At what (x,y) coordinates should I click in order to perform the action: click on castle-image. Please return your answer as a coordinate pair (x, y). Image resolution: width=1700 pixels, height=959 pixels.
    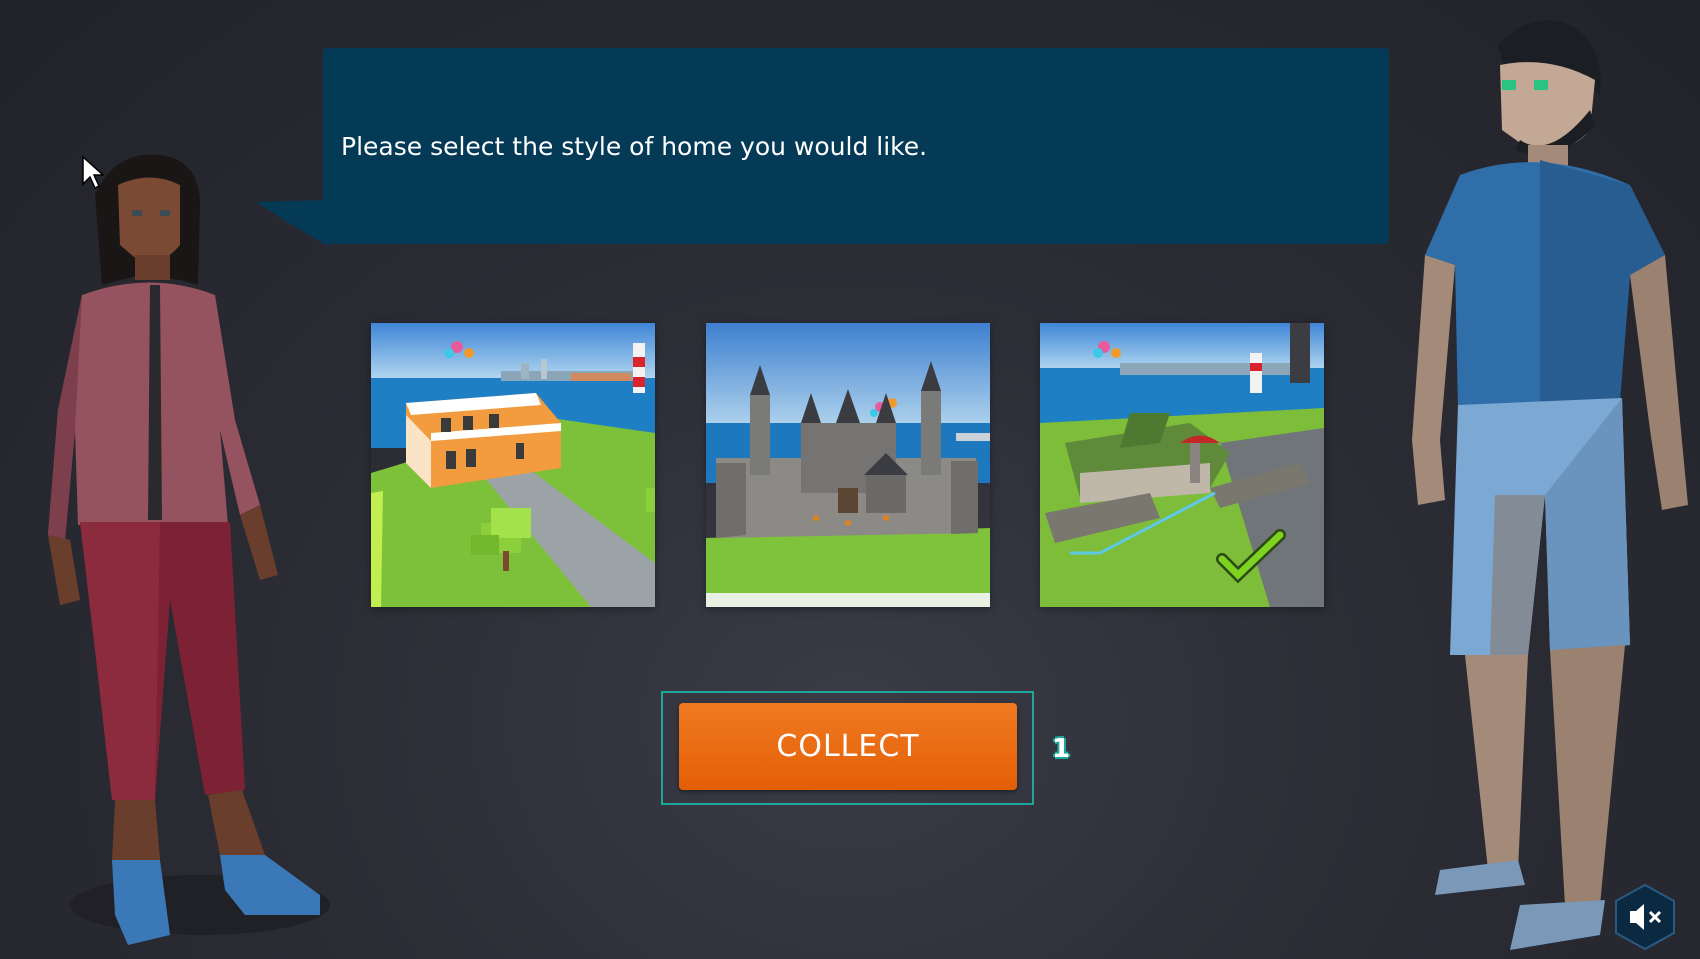
    Looking at the image, I should click on (848, 465).